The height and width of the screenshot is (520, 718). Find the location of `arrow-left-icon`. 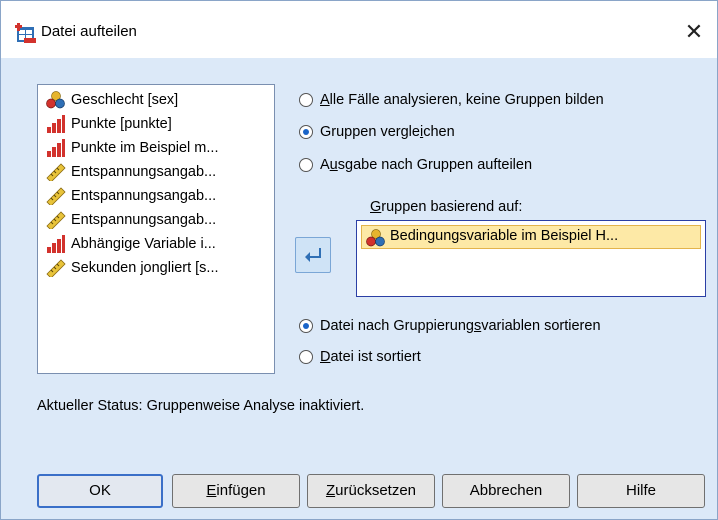

arrow-left-icon is located at coordinates (313, 255).